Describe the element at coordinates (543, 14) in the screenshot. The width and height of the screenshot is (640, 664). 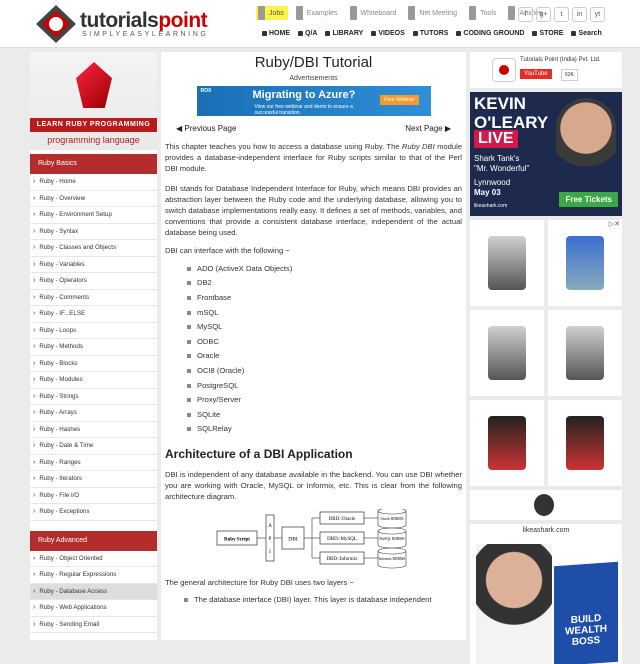
I see `social-icon-1: g+` at that location.